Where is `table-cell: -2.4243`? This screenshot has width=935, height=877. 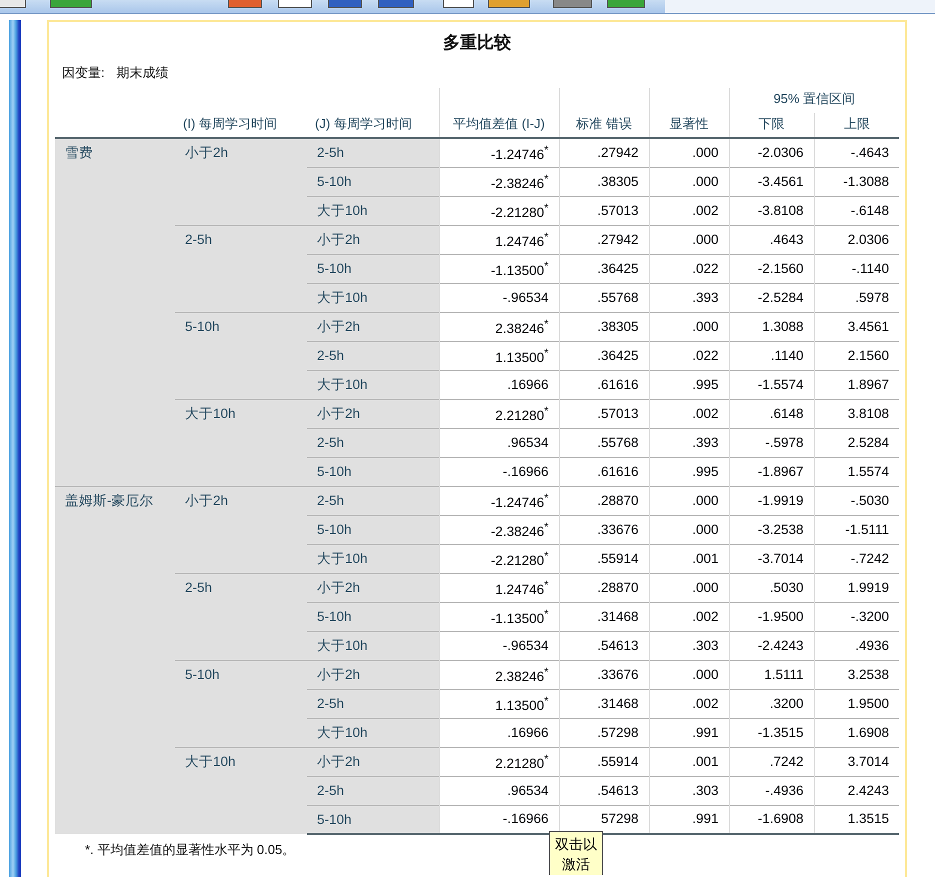 table-cell: -2.4243 is located at coordinates (771, 645).